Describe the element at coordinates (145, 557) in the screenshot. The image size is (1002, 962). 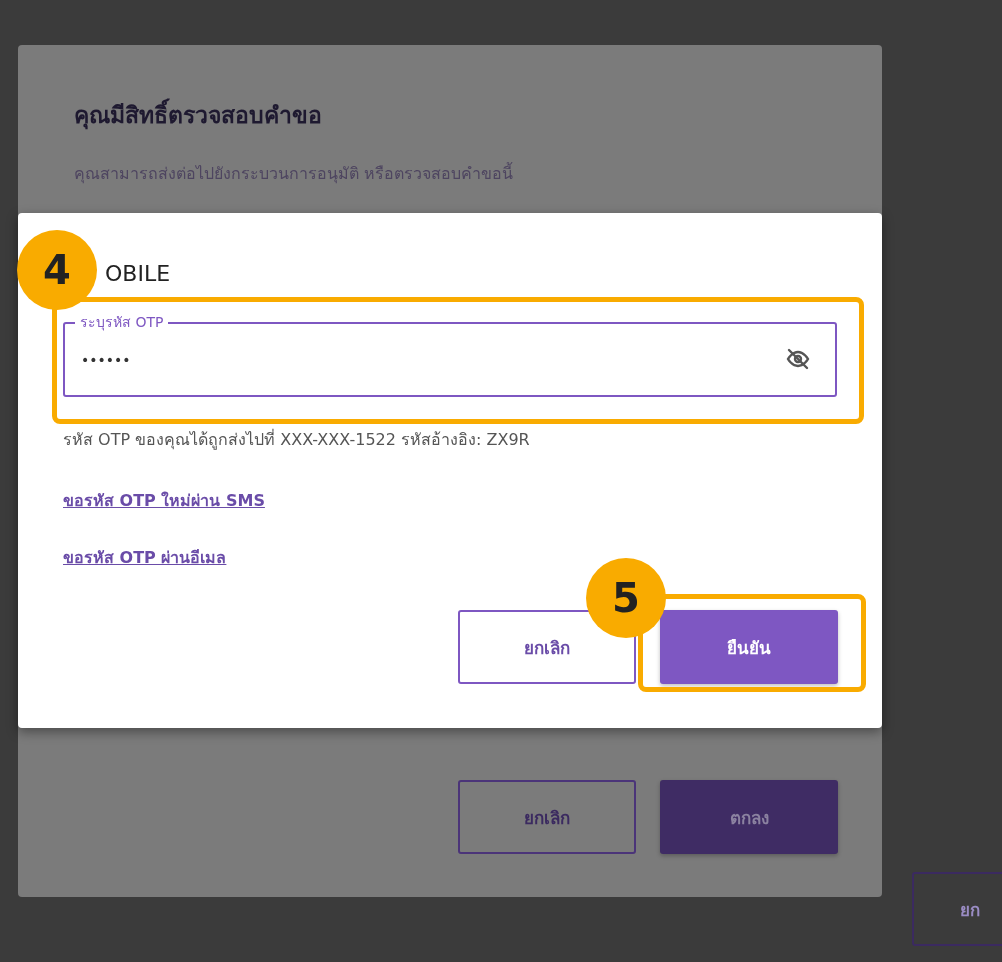
I see `otp-link: ขอรหัส OTP ผ่านอีเมล` at that location.